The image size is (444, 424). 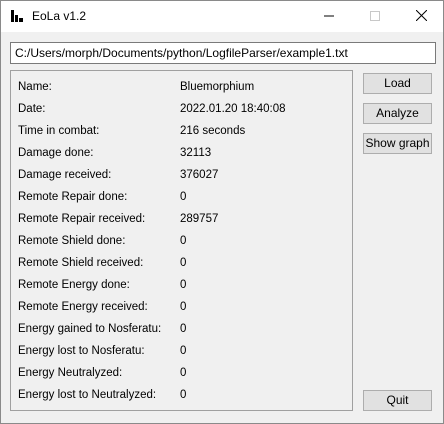 I want to click on info-label: Damage done:, so click(x=56, y=153).